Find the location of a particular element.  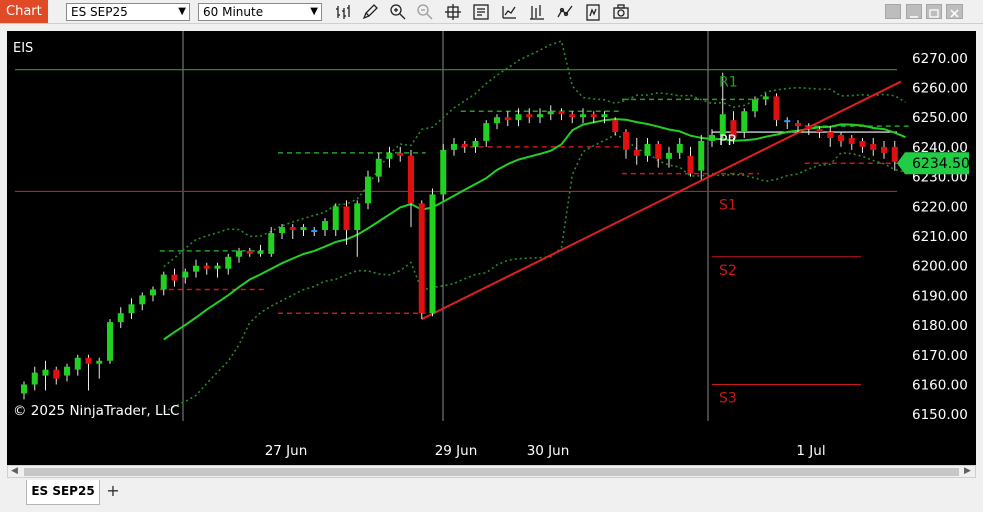

instrument-tab-bar: ES SEP25 + is located at coordinates (491, 495).